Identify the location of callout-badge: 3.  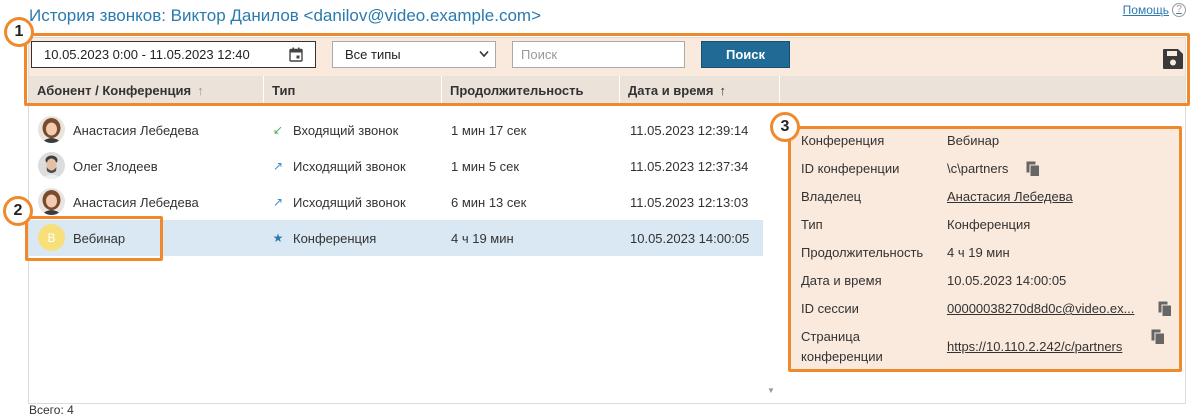
(785, 127).